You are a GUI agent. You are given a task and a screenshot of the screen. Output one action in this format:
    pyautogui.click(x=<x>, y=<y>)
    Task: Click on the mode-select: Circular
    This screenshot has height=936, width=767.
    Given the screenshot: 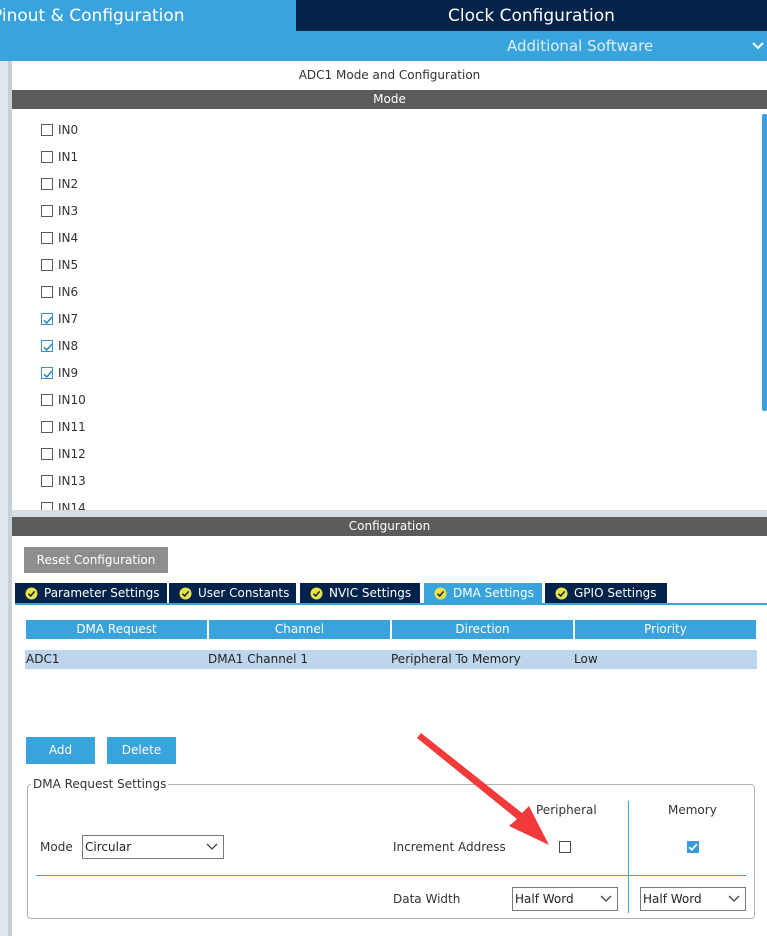 What is the action you would take?
    pyautogui.click(x=153, y=847)
    